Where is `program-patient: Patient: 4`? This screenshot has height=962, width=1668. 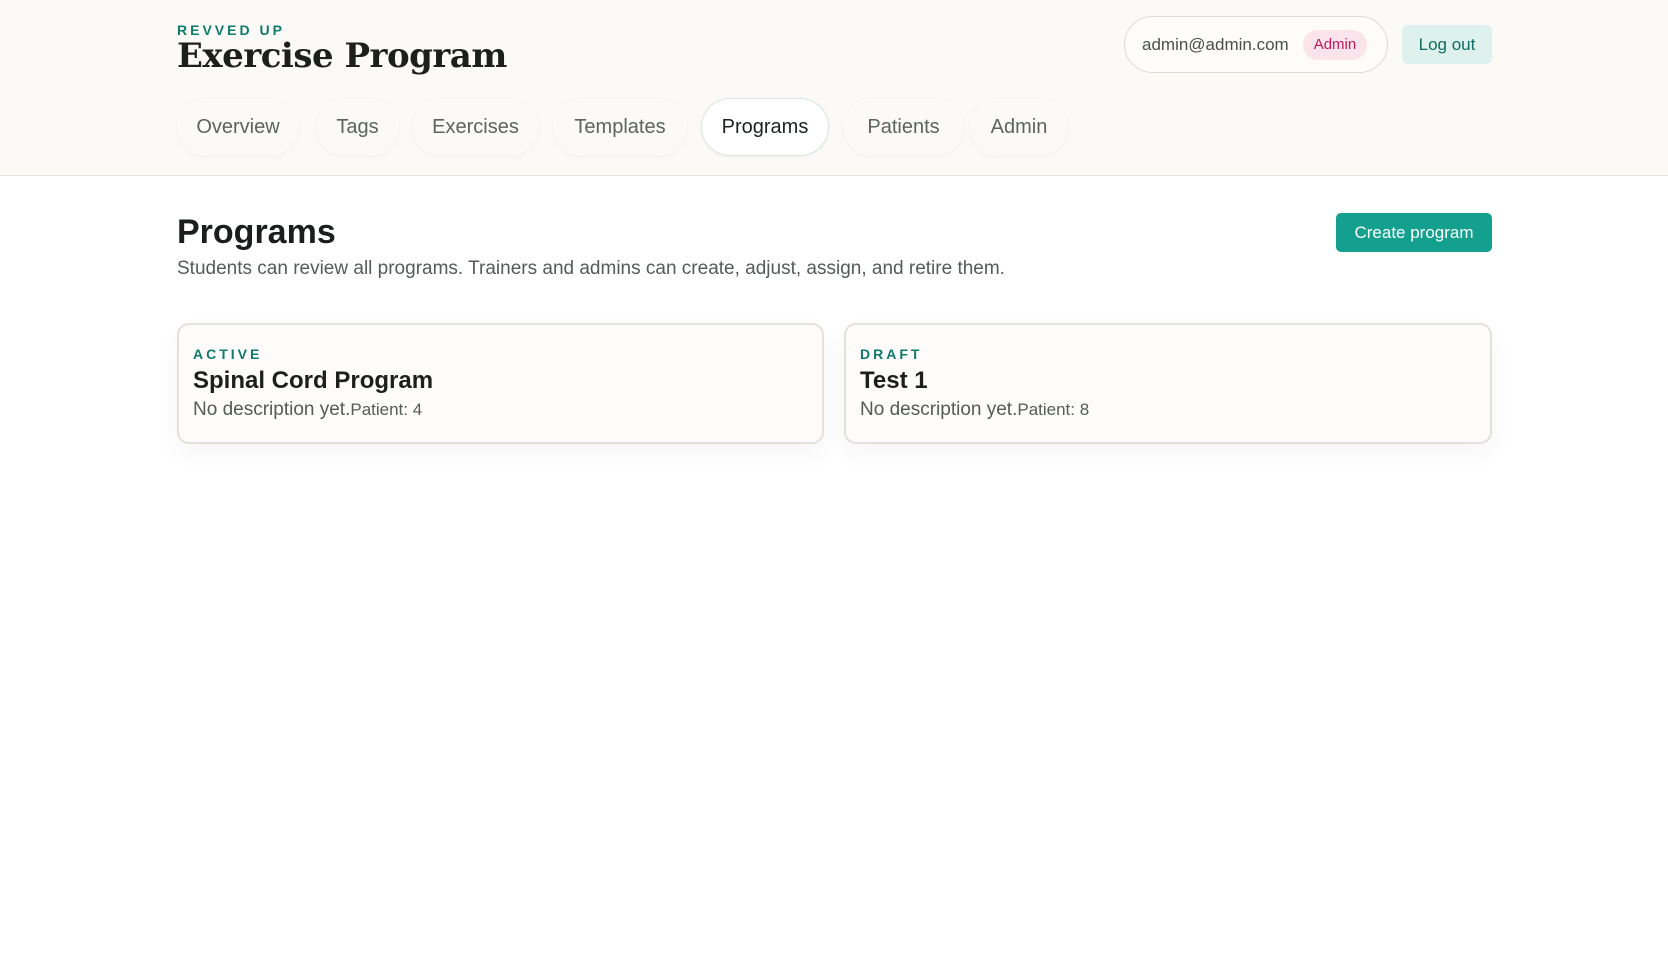 program-patient: Patient: 4 is located at coordinates (386, 409).